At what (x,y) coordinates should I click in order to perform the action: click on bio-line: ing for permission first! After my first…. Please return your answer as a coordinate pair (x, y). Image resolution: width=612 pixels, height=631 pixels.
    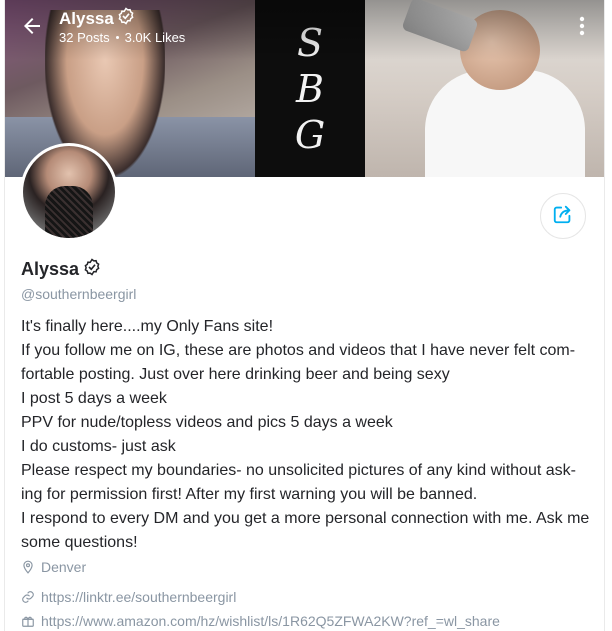
    Looking at the image, I should click on (249, 494).